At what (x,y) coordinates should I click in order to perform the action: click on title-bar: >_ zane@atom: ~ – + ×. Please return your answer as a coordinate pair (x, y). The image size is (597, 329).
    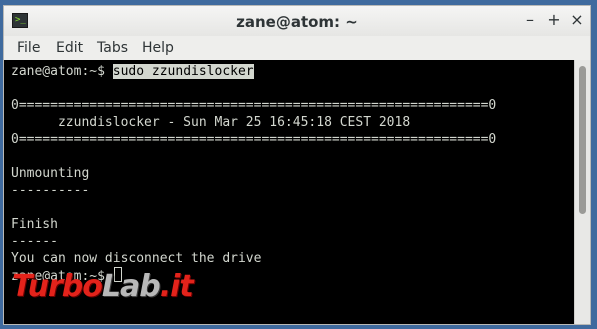
    Looking at the image, I should click on (297, 21).